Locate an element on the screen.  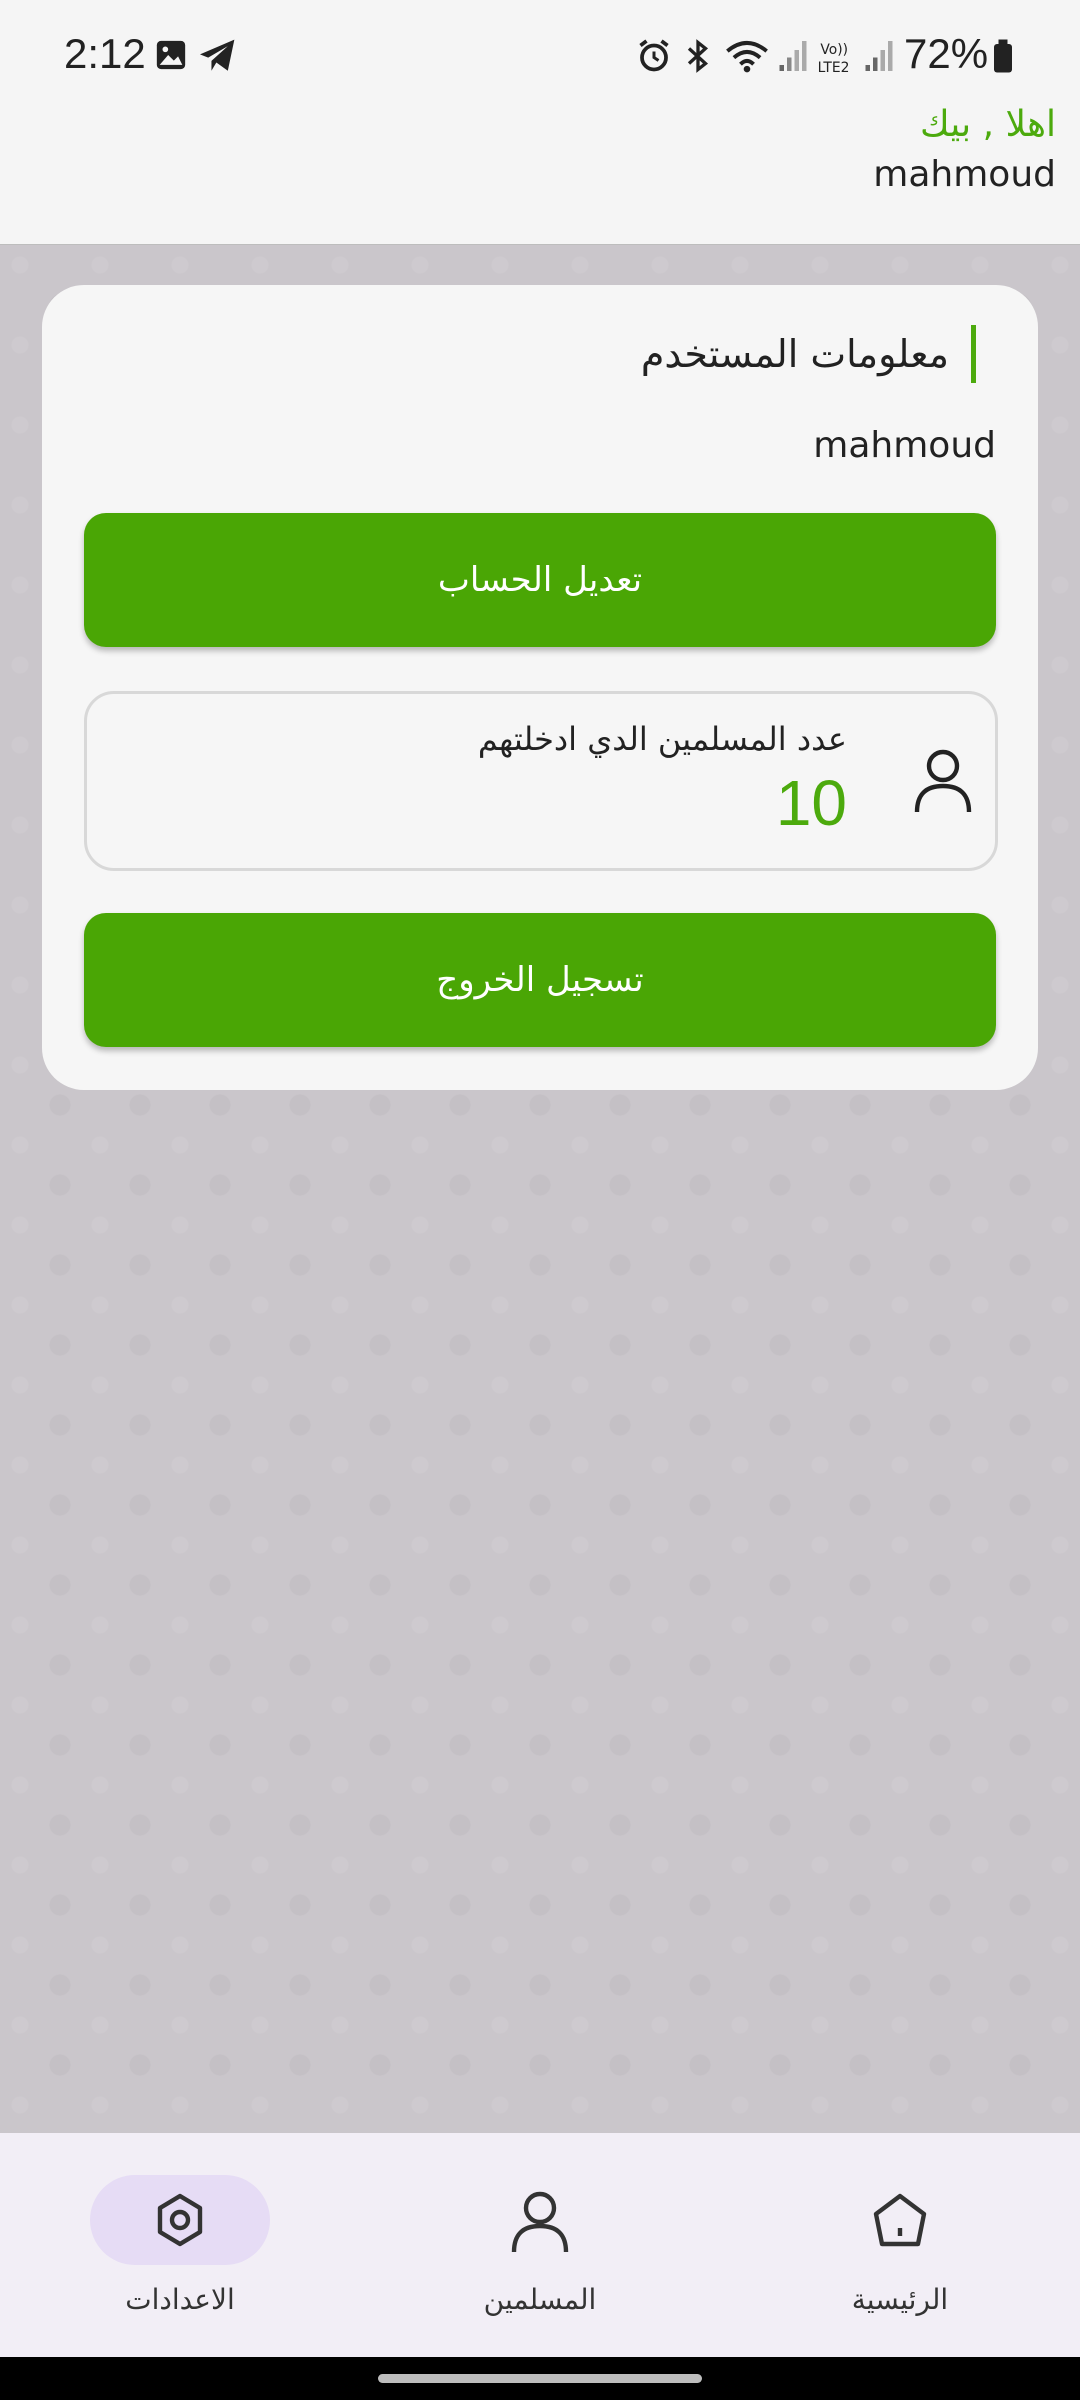
telegram-icon is located at coordinates (218, 58).